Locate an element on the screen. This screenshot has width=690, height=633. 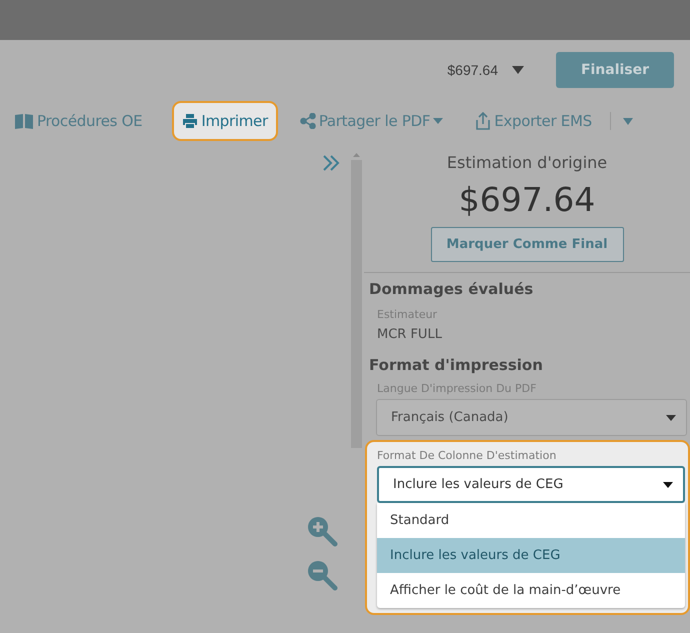
estimate-title: Estimation d'origine is located at coordinates (527, 162).